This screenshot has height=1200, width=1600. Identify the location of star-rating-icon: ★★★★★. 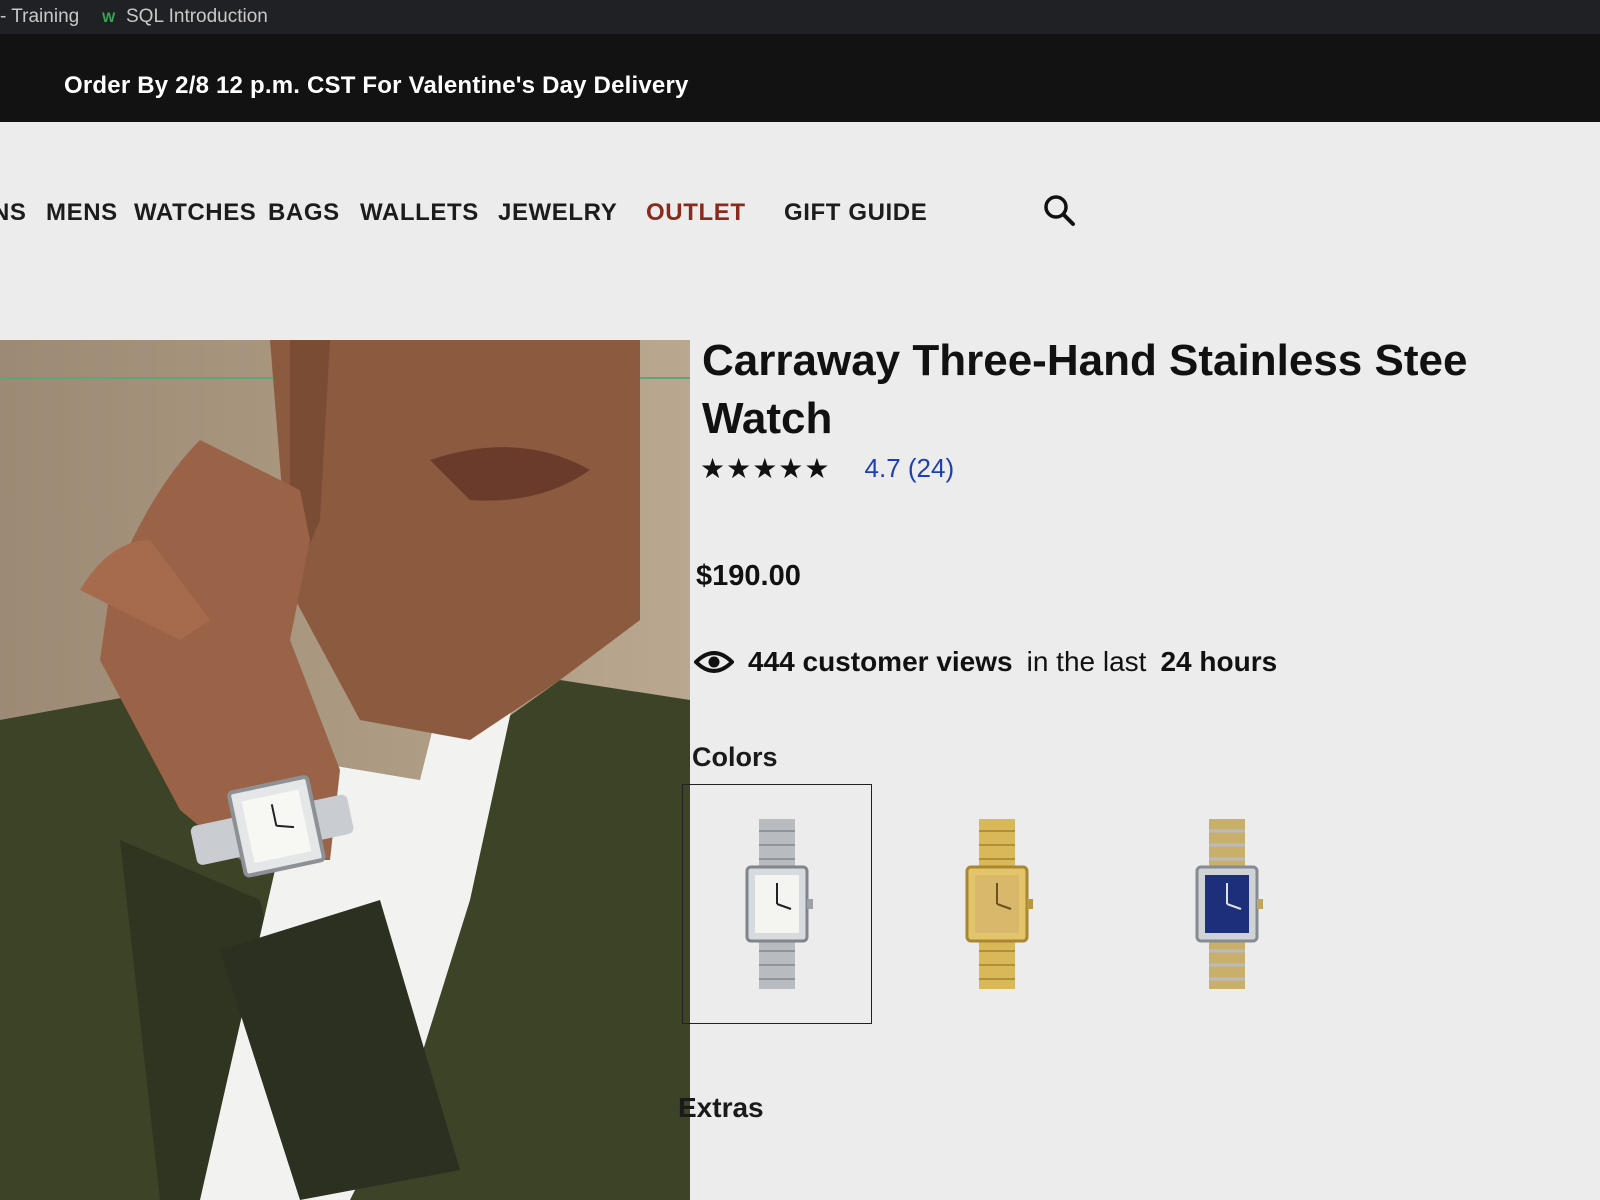
(765, 468).